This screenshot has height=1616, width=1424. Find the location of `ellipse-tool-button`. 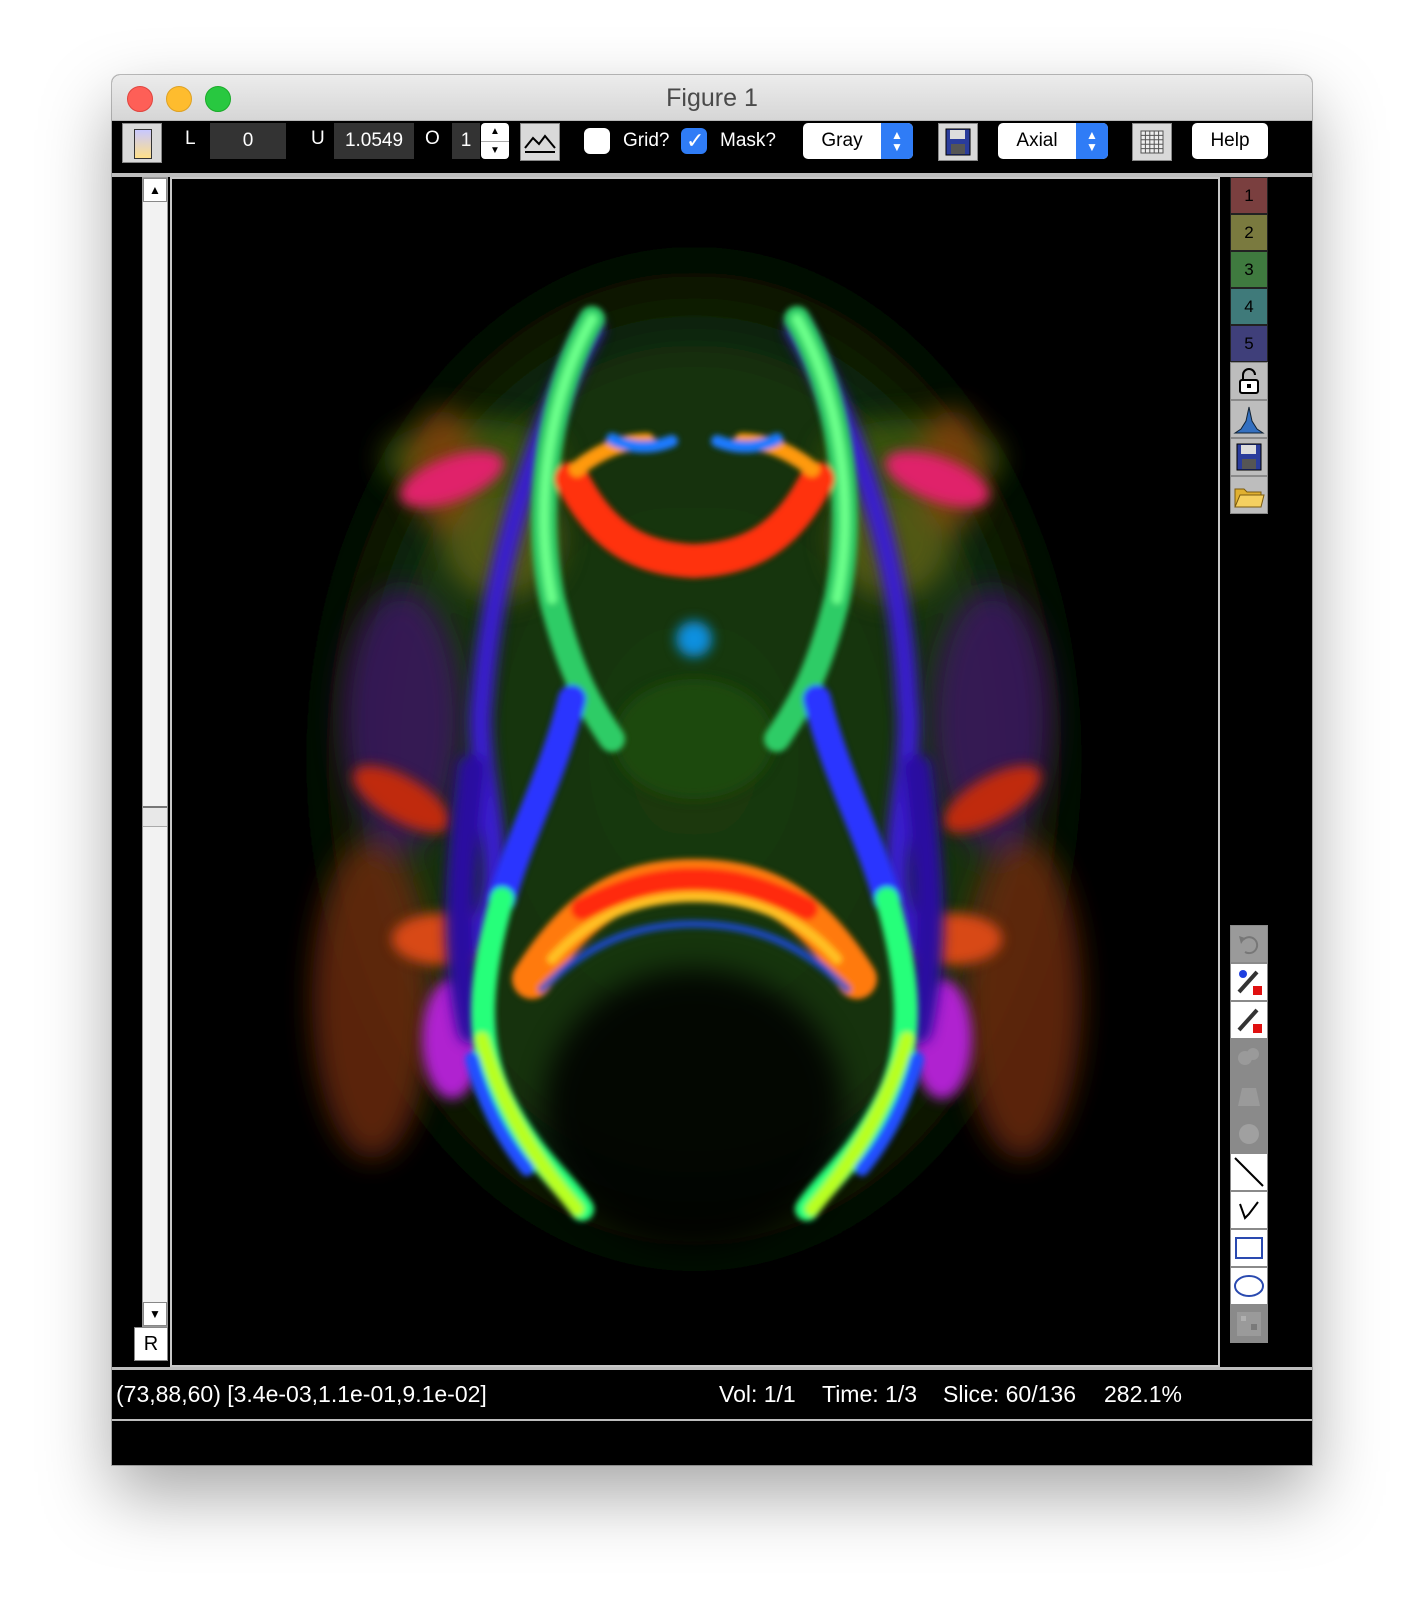

ellipse-tool-button is located at coordinates (1249, 1286).